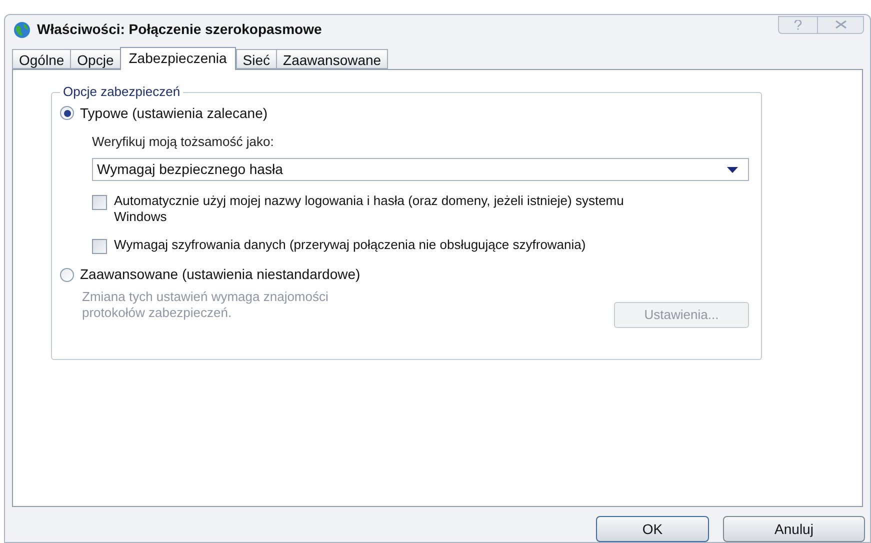 The image size is (871, 543). Describe the element at coordinates (652, 529) in the screenshot. I see `dialog-button: OK` at that location.